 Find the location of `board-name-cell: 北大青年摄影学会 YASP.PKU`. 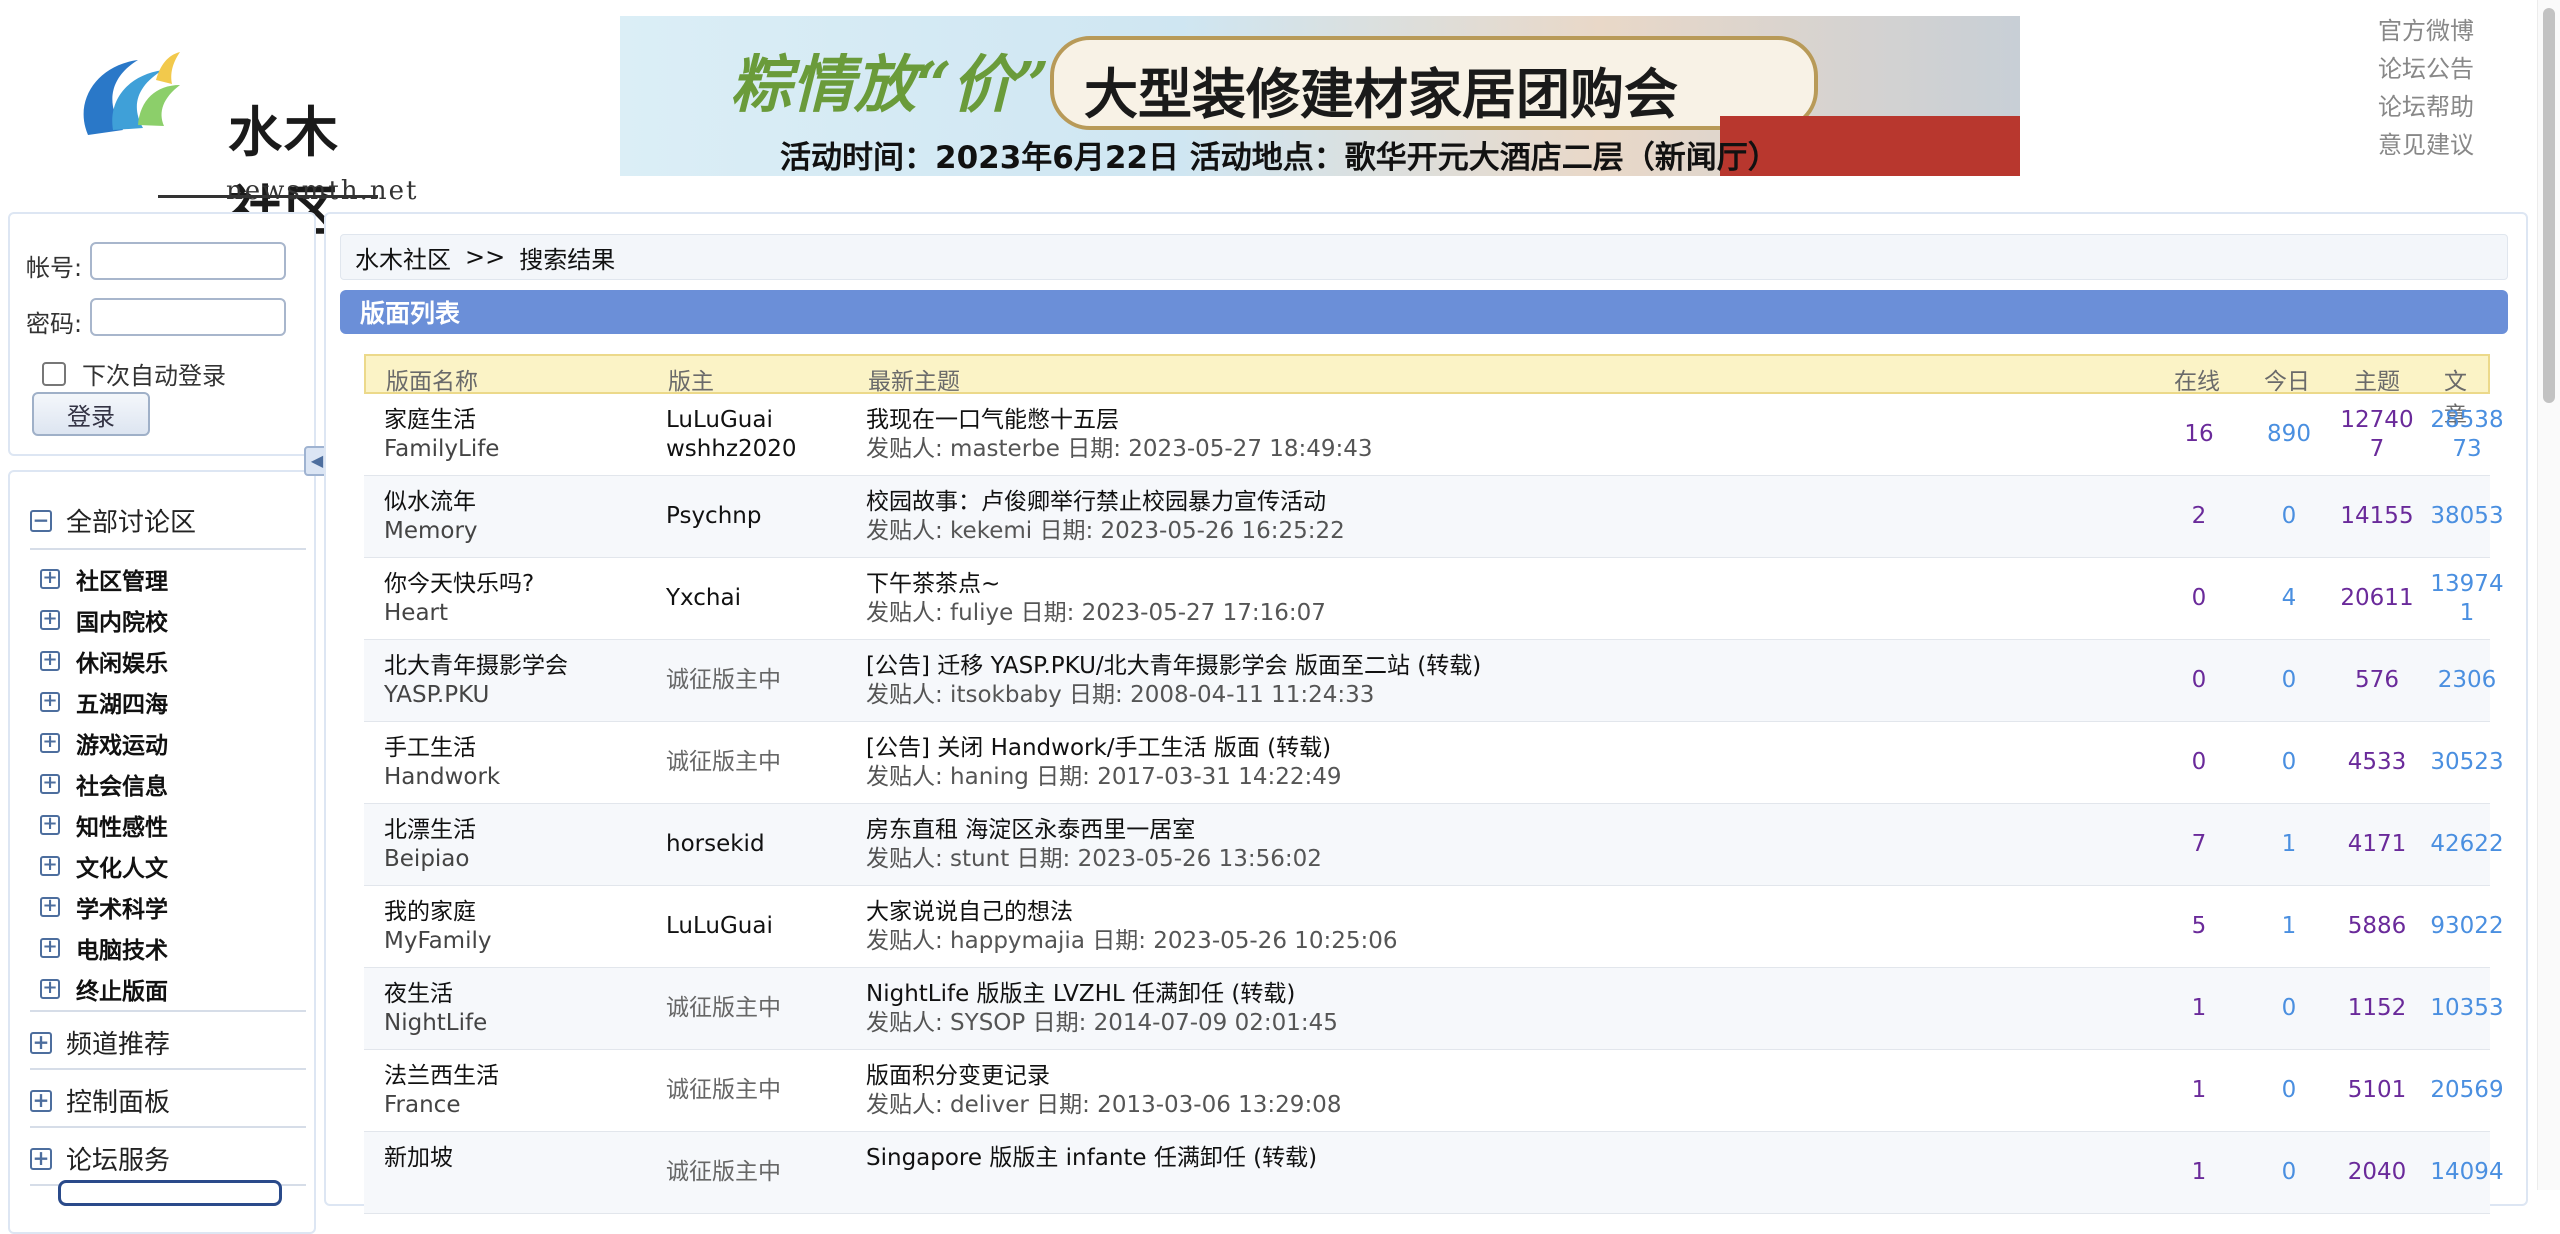

board-name-cell: 北大青年摄影学会 YASP.PKU is located at coordinates (476, 681).